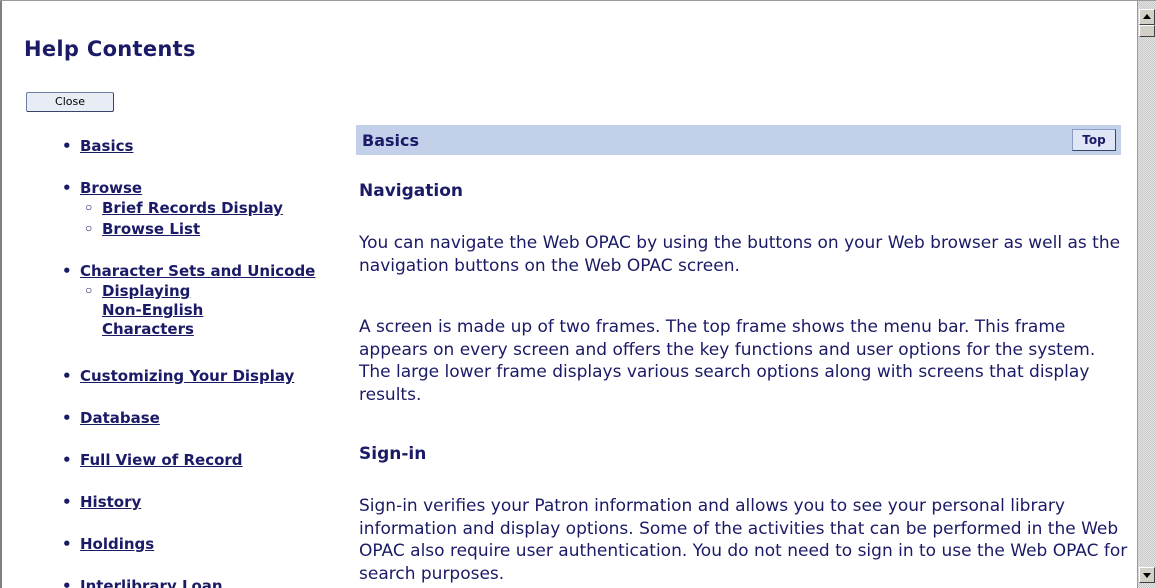 Image resolution: width=1156 pixels, height=588 pixels. I want to click on navigation-heading: Navigation, so click(411, 191).